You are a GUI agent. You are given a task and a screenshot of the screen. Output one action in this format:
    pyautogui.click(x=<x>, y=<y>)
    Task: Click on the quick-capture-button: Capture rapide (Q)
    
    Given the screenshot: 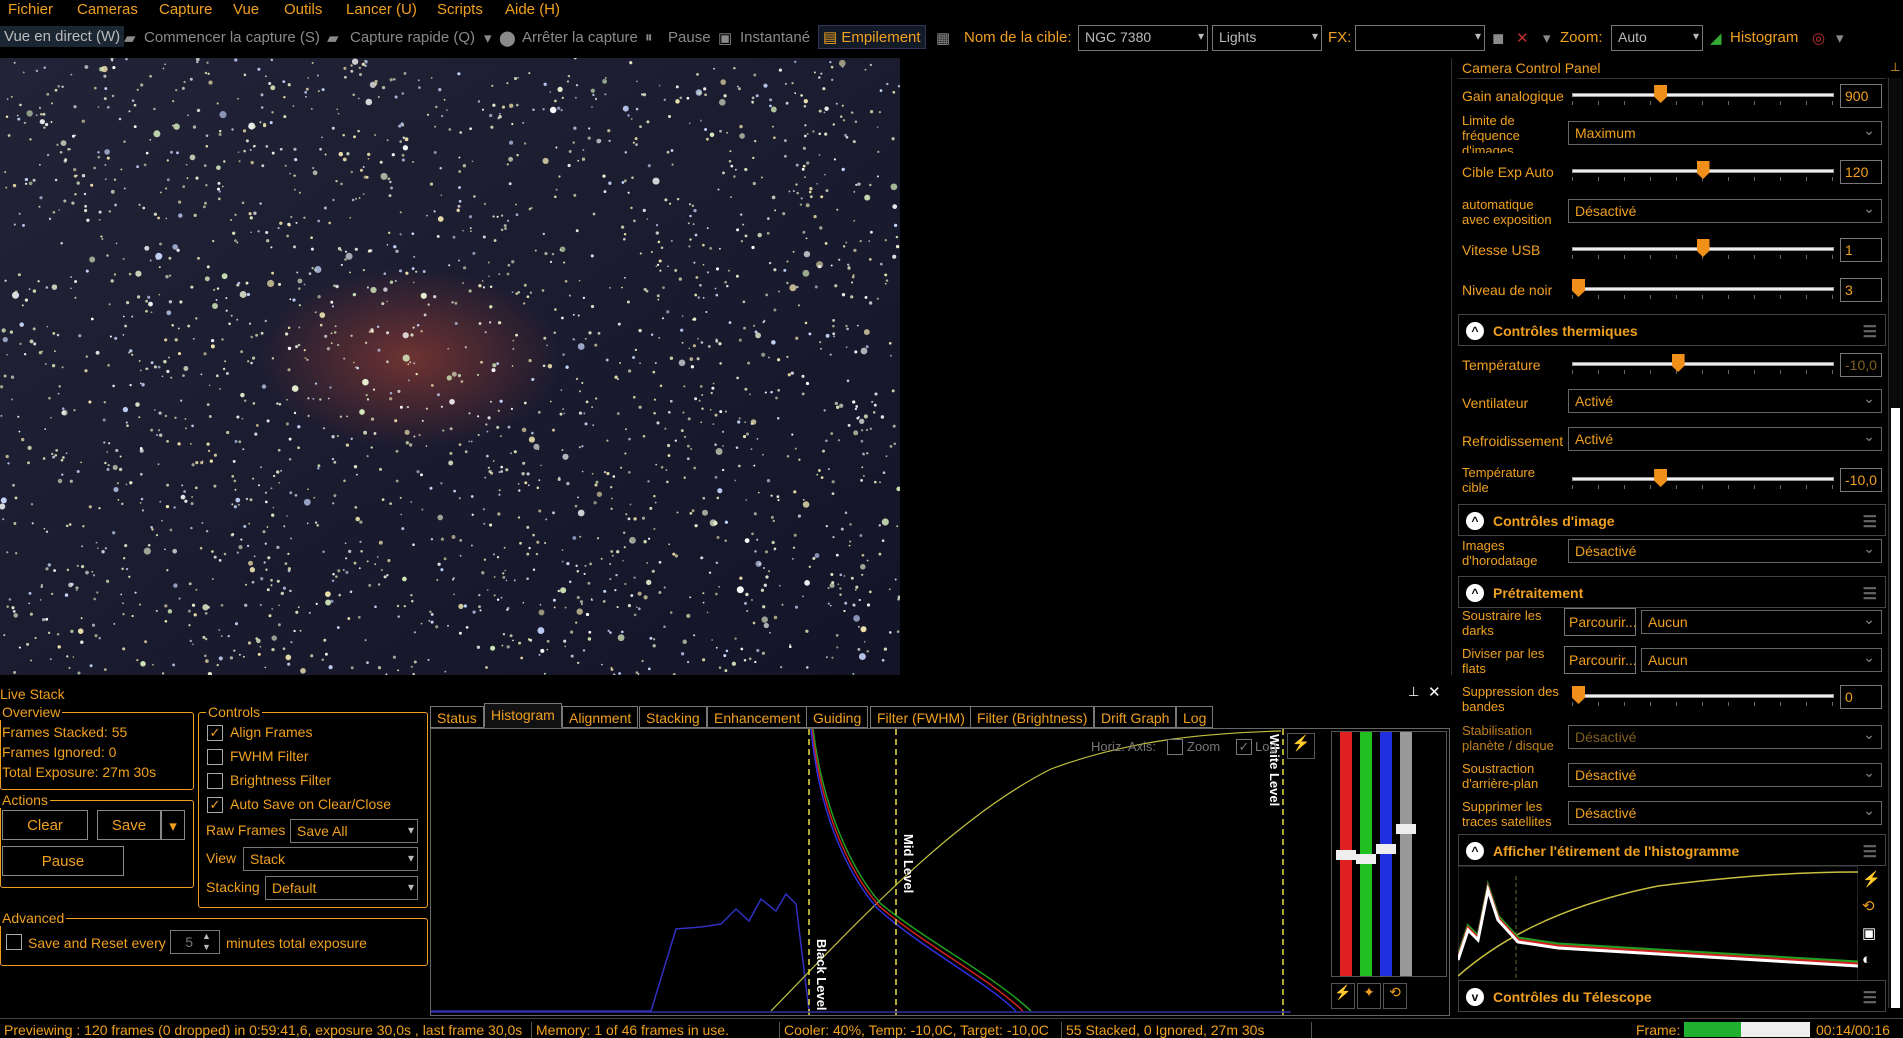 What is the action you would take?
    pyautogui.click(x=412, y=37)
    